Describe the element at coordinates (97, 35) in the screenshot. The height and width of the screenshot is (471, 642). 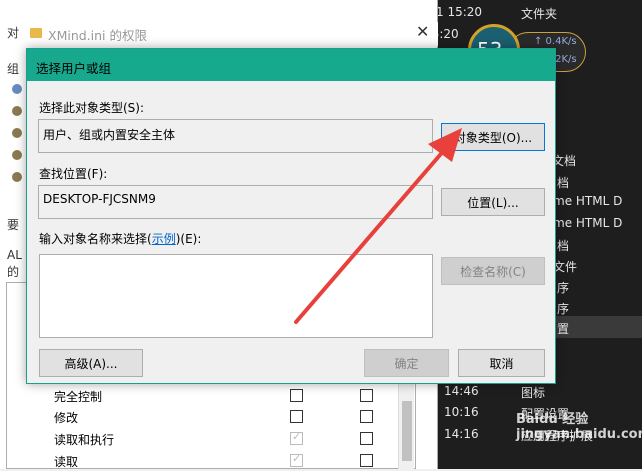
I see `permissions-title: XMind.ini 的权限` at that location.